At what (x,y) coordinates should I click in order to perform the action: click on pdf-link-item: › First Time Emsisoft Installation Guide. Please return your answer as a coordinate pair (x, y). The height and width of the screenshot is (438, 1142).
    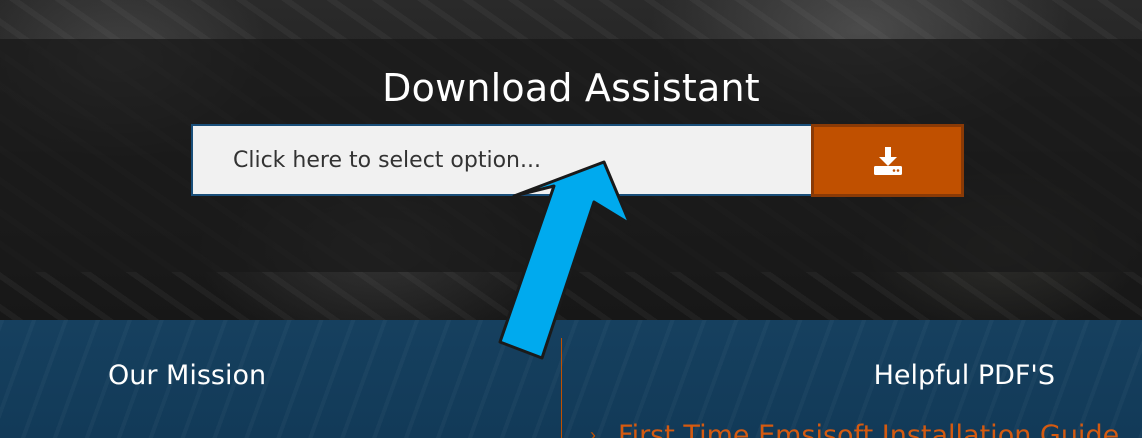
    Looking at the image, I should click on (854, 429).